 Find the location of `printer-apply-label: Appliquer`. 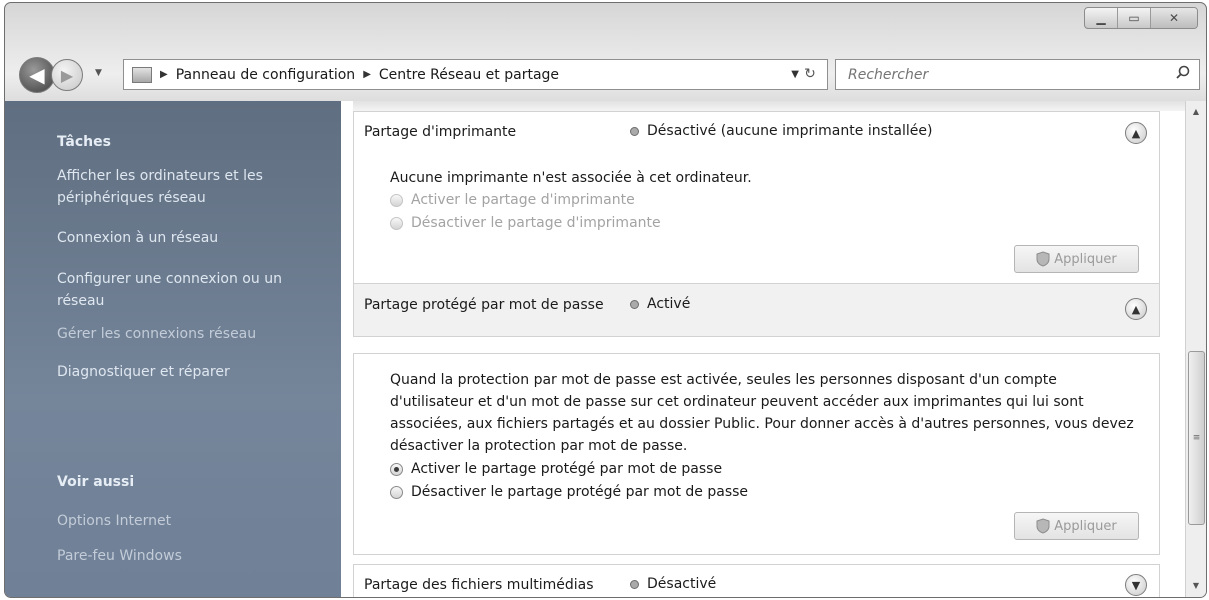

printer-apply-label: Appliquer is located at coordinates (1085, 259).